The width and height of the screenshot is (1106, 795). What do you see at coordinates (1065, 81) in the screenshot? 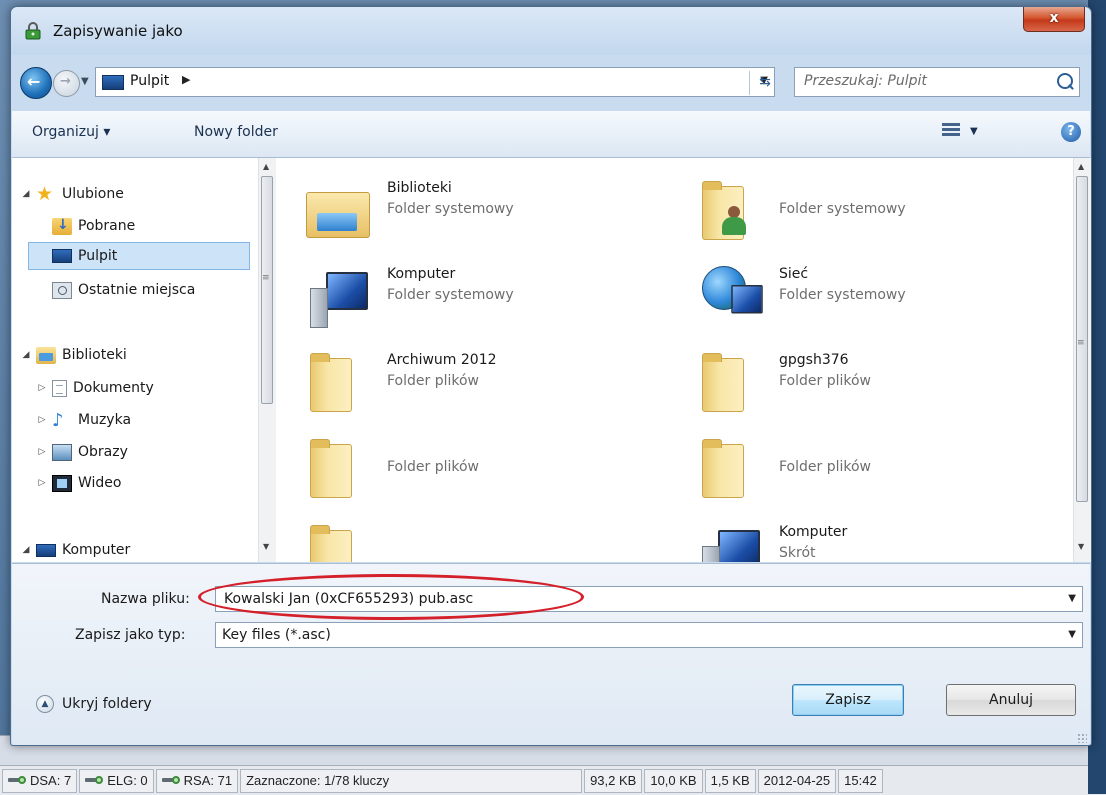
I see `search-icon` at bounding box center [1065, 81].